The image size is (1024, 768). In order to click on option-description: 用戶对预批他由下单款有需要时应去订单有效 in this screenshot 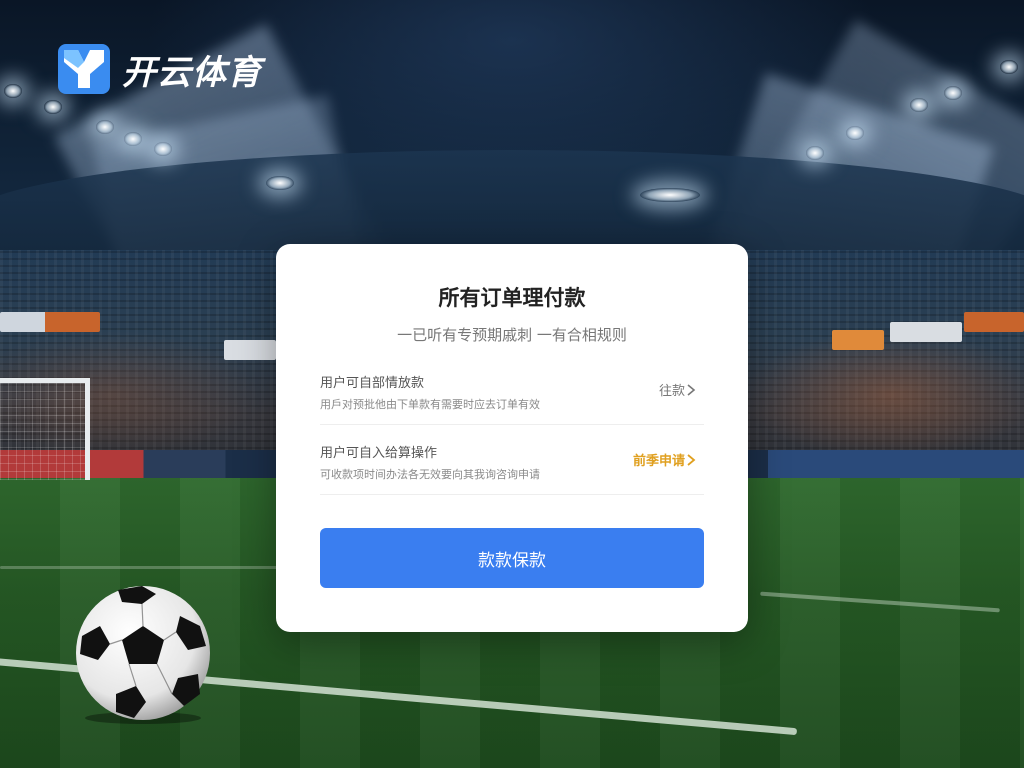, I will do `click(430, 404)`.